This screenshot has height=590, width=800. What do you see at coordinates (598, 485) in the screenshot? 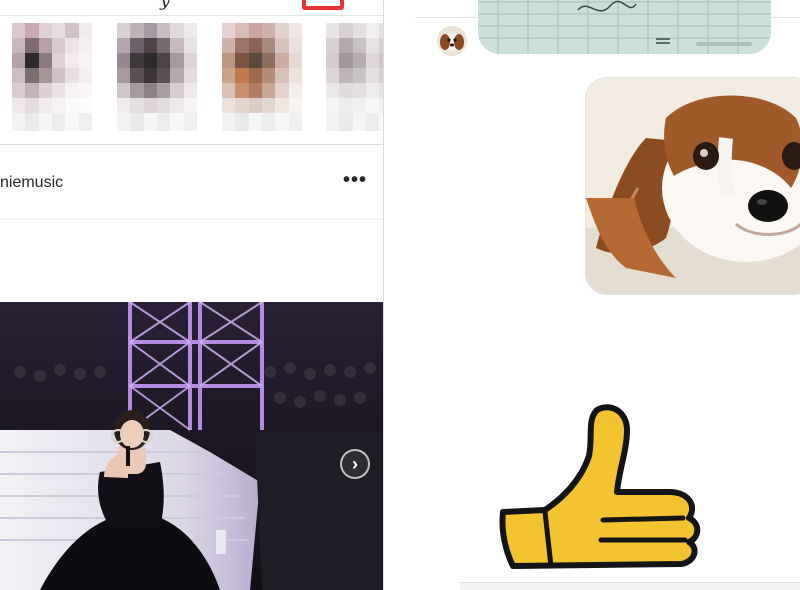
I see `thumbs-up-sticker-icon` at bounding box center [598, 485].